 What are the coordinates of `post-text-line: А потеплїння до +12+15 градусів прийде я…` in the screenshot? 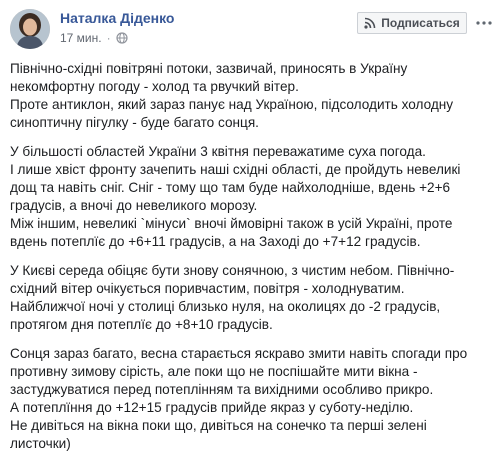 It's located at (212, 407).